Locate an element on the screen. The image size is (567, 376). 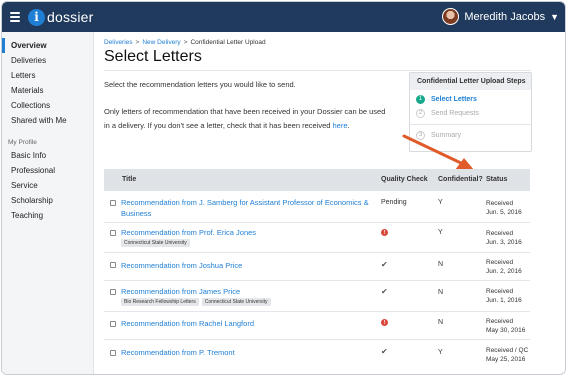
note-end: . is located at coordinates (348, 125).